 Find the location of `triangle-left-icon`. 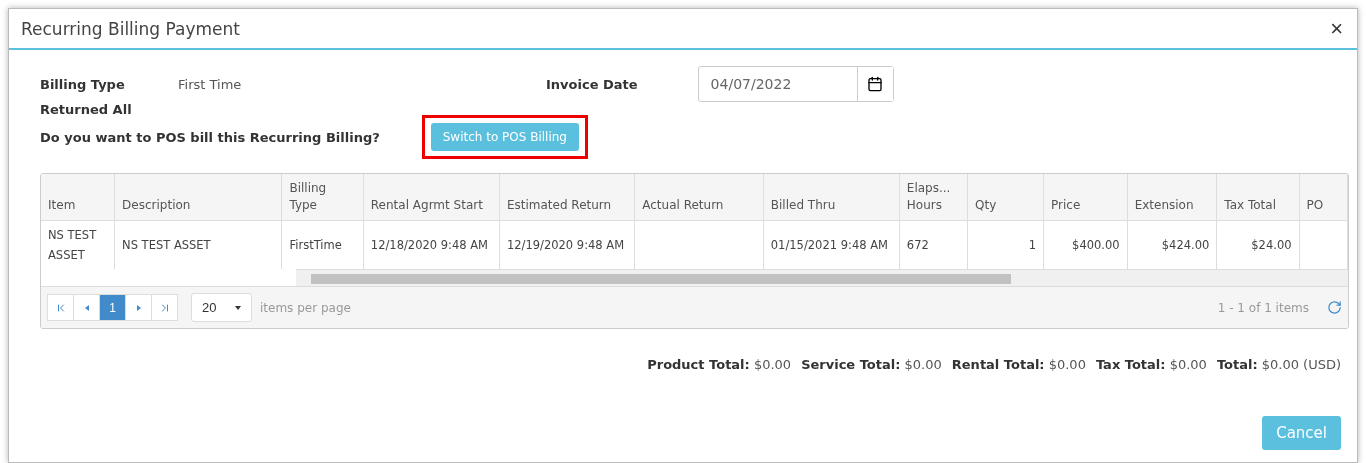

triangle-left-icon is located at coordinates (86, 307).